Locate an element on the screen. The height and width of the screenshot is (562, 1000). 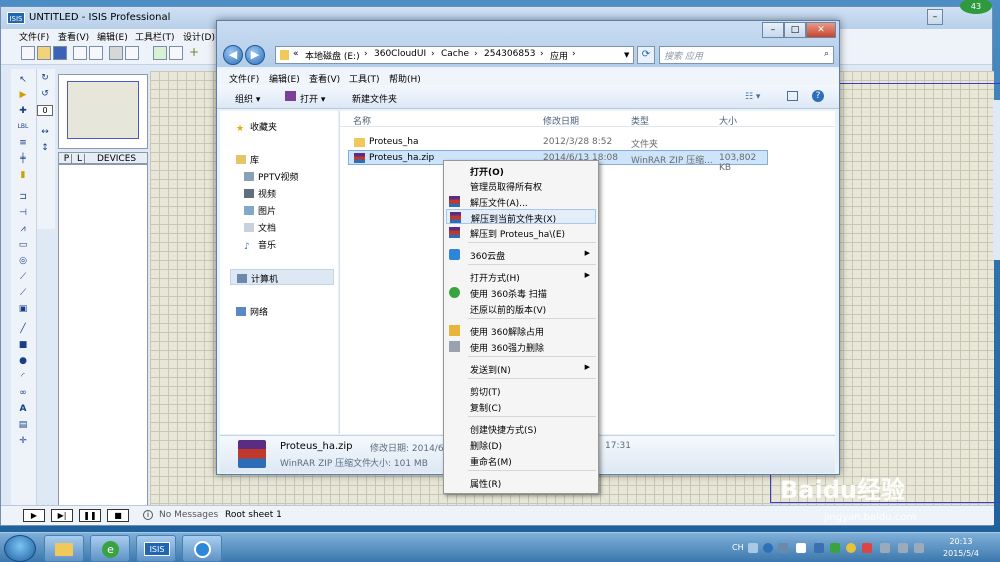
bus-icon: ╪ is located at coordinates (23, 159).